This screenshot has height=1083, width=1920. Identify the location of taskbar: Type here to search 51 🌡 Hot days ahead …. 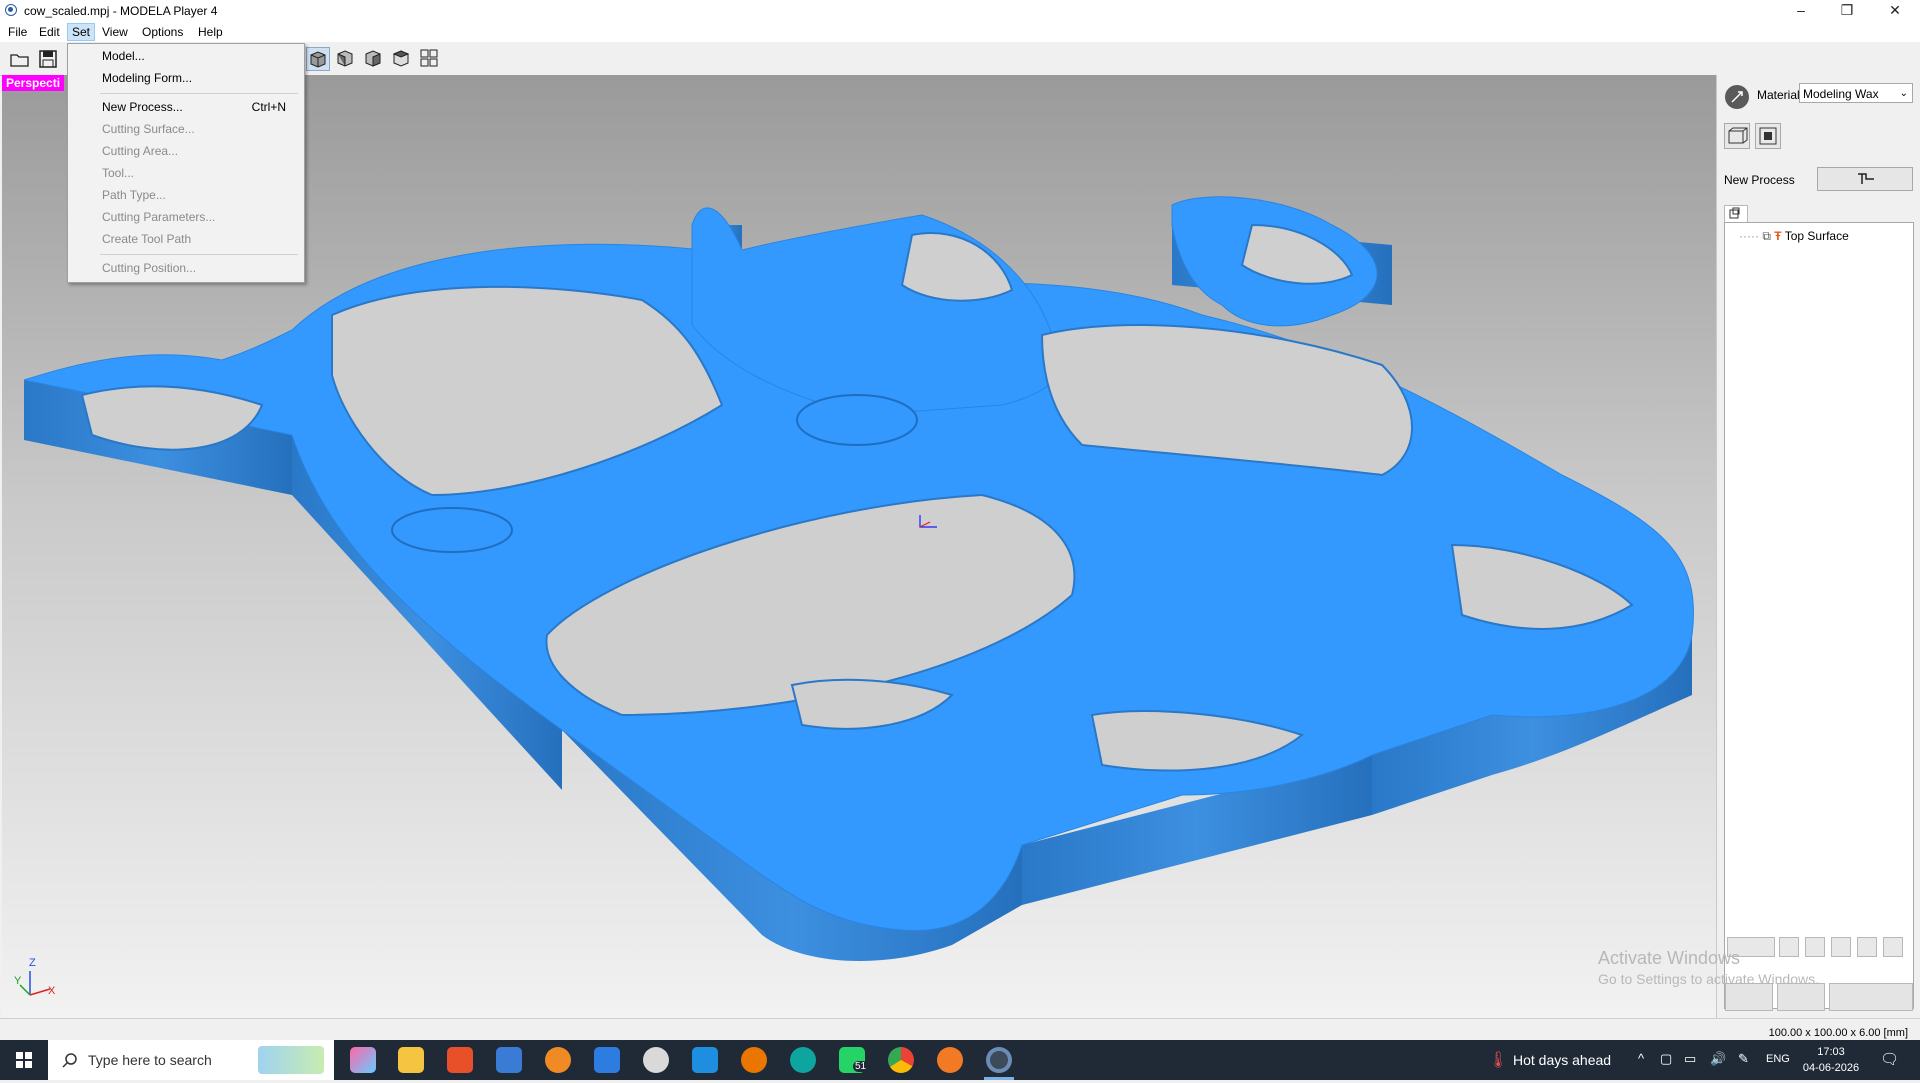
(960, 1060).